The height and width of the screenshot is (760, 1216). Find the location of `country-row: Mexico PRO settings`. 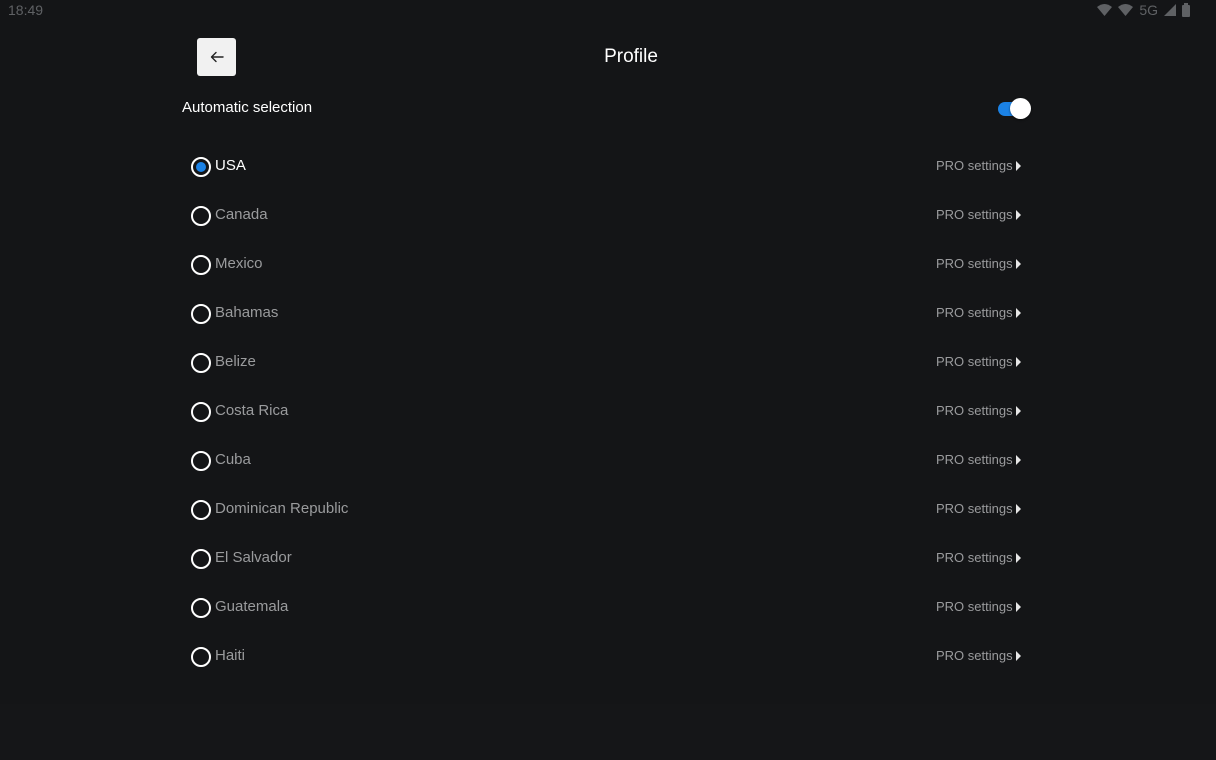

country-row: Mexico PRO settings is located at coordinates (610, 264).